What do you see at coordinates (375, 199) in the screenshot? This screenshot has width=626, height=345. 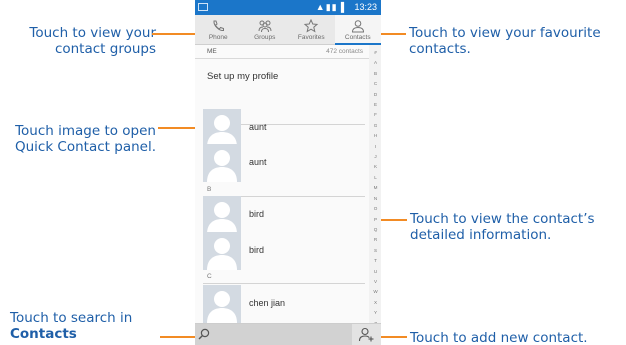 I see `index-letter: N` at bounding box center [375, 199].